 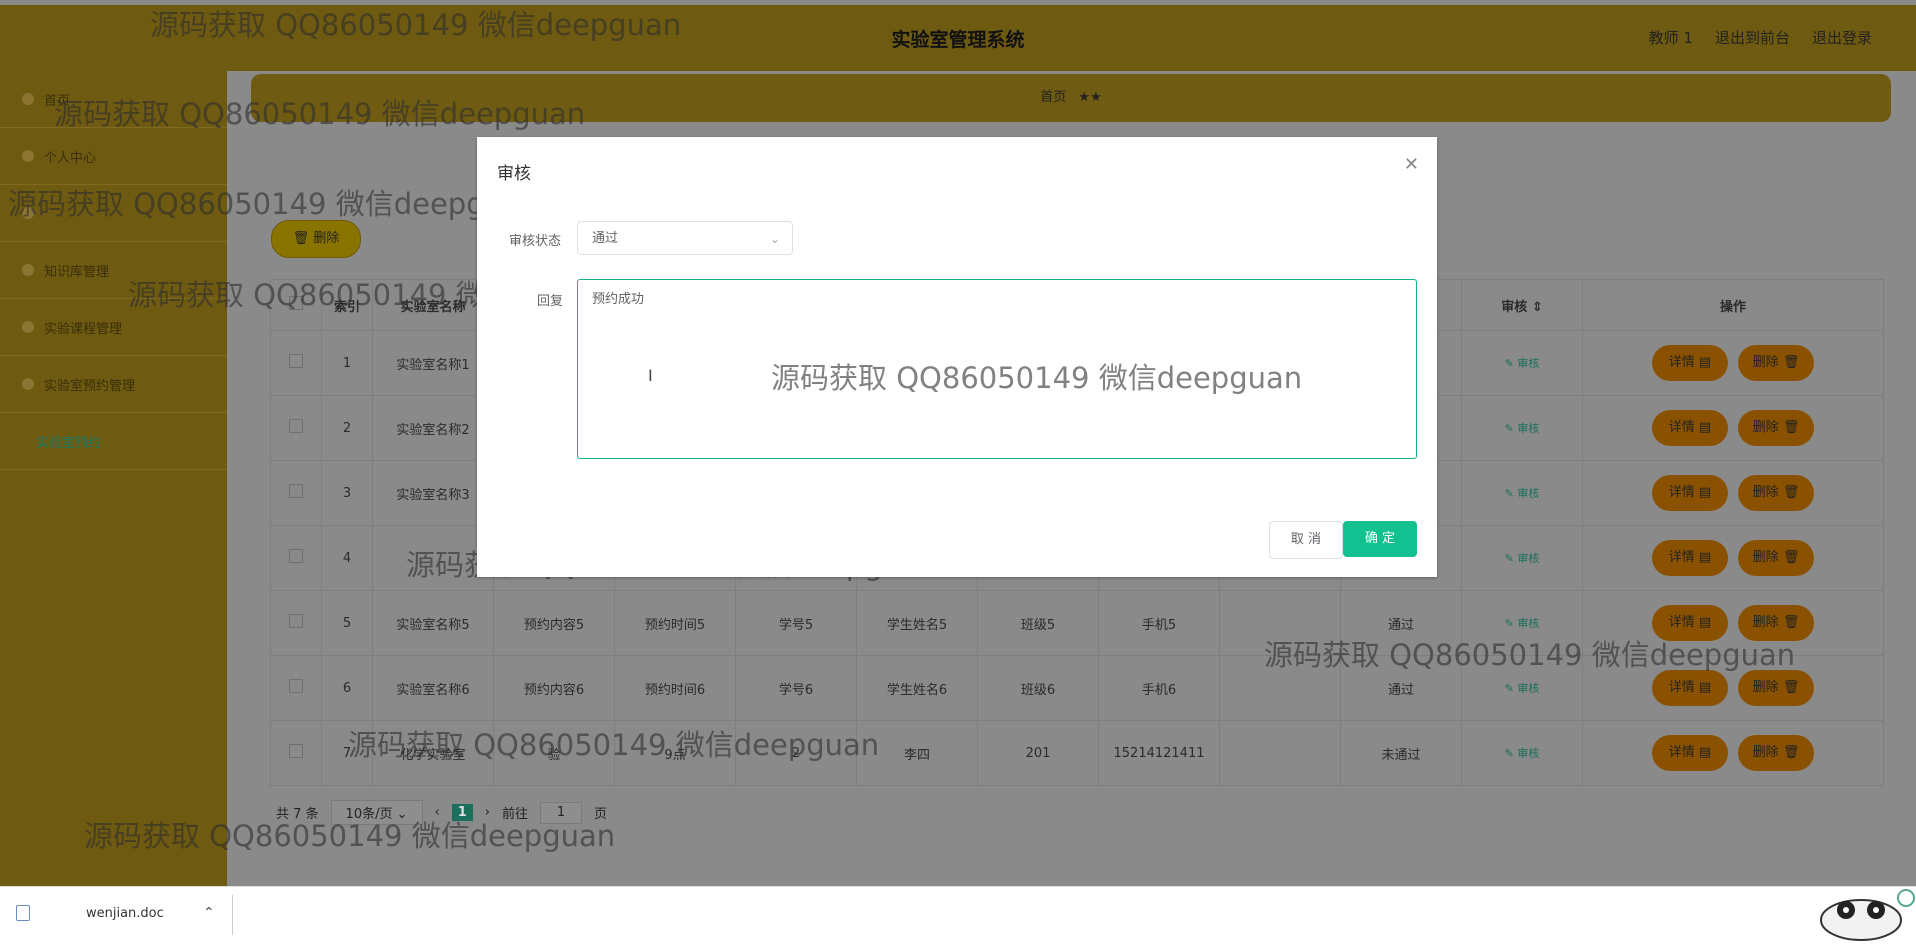 What do you see at coordinates (433, 428) in the screenshot?
I see `cell-lab-name: 实验室名称2` at bounding box center [433, 428].